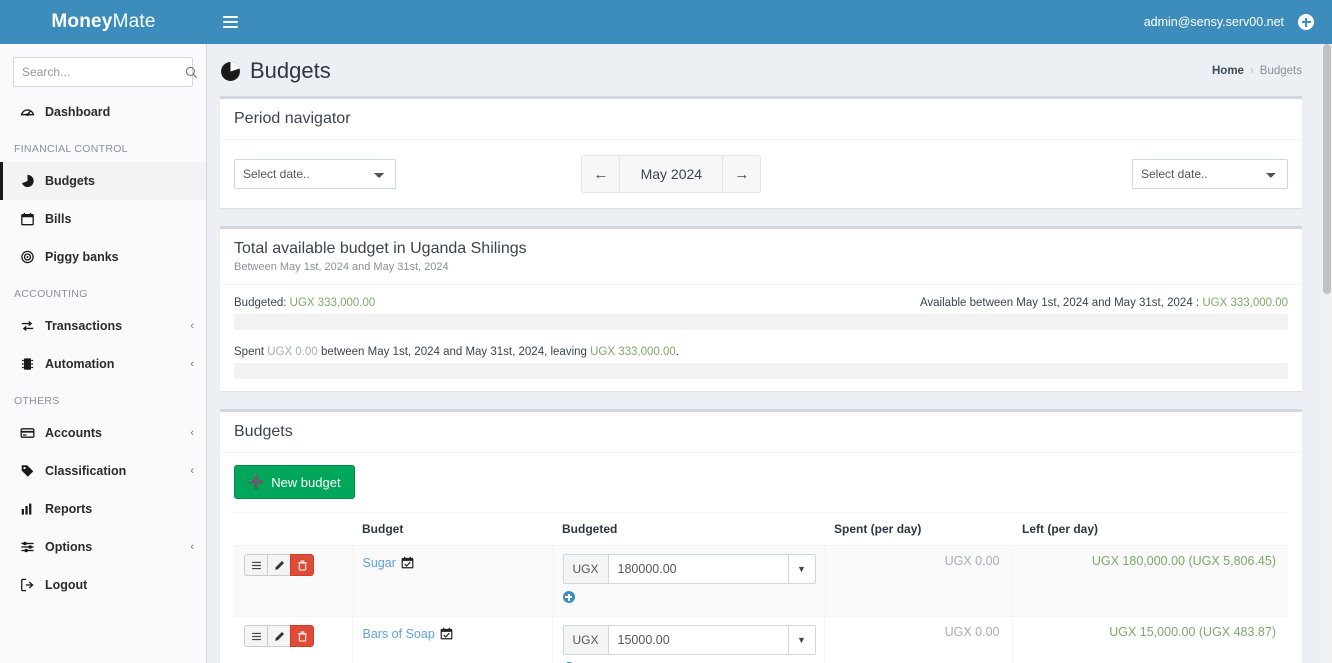 The width and height of the screenshot is (1332, 663). What do you see at coordinates (1150, 639) in the screenshot?
I see `left-per-day-cell: UGX 15,000.00 (UGX 483.87)` at bounding box center [1150, 639].